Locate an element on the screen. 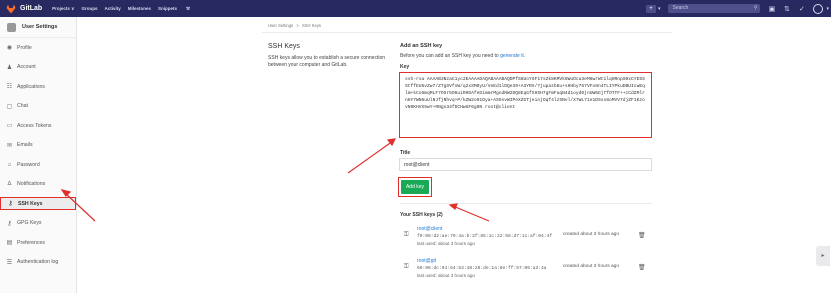 This screenshot has width=831, height=293. sidebar-item-label: Profile is located at coordinates (24, 47).